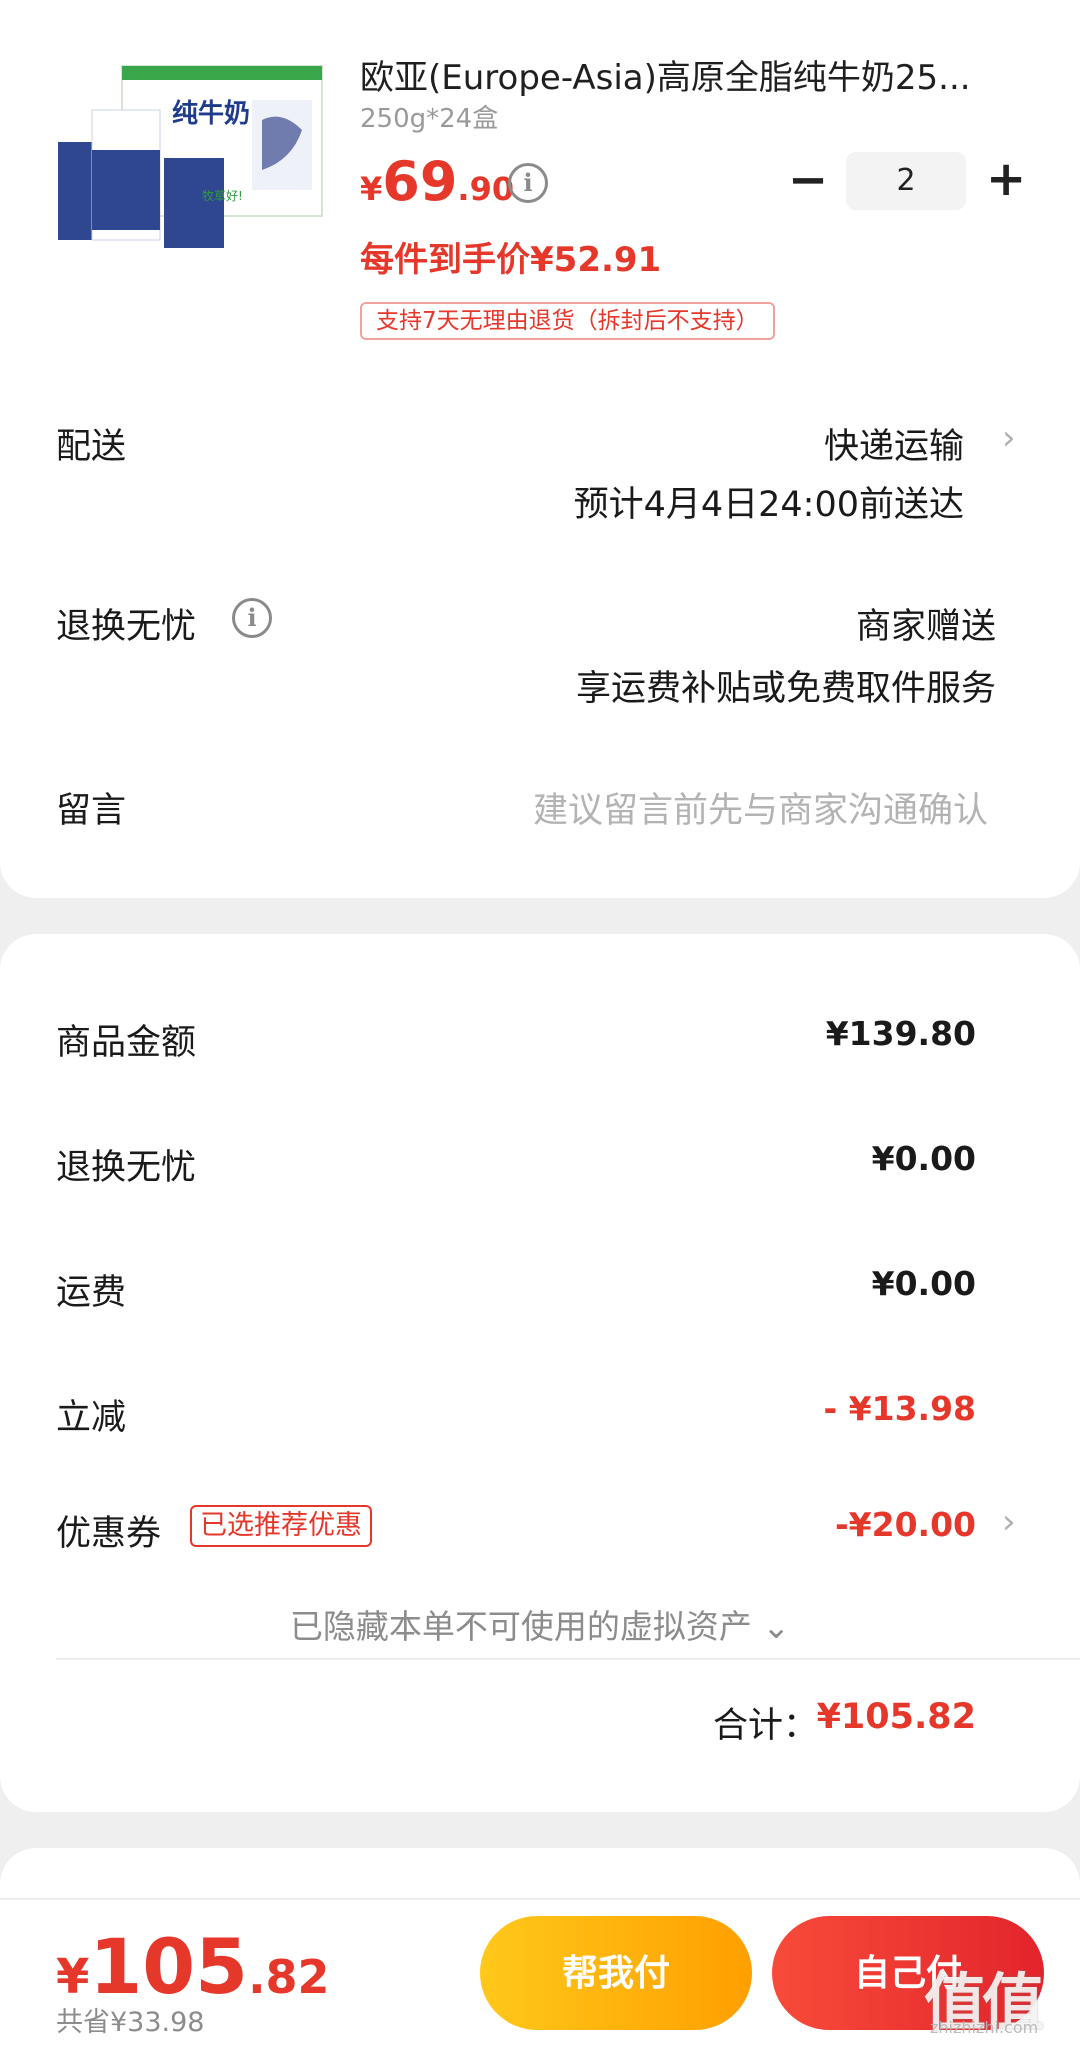 This screenshot has width=1080, height=2048. What do you see at coordinates (1006, 179) in the screenshot?
I see `quantity-increase-button: +` at bounding box center [1006, 179].